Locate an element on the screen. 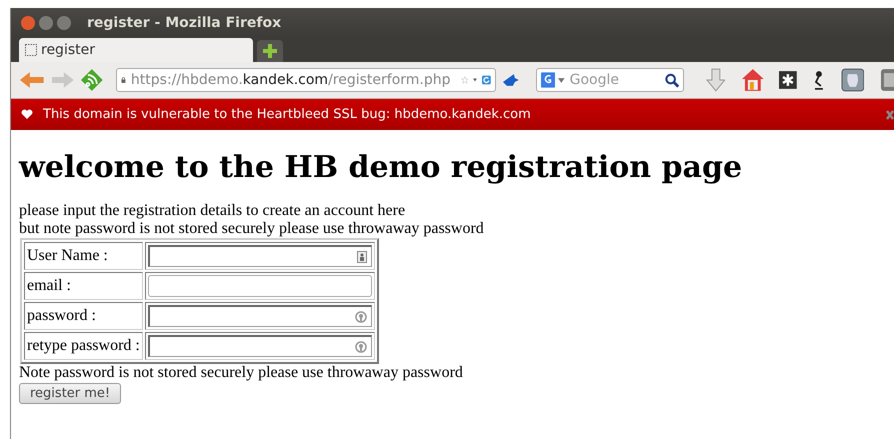 The height and width of the screenshot is (439, 894). minimize-icon is located at coordinates (46, 23).